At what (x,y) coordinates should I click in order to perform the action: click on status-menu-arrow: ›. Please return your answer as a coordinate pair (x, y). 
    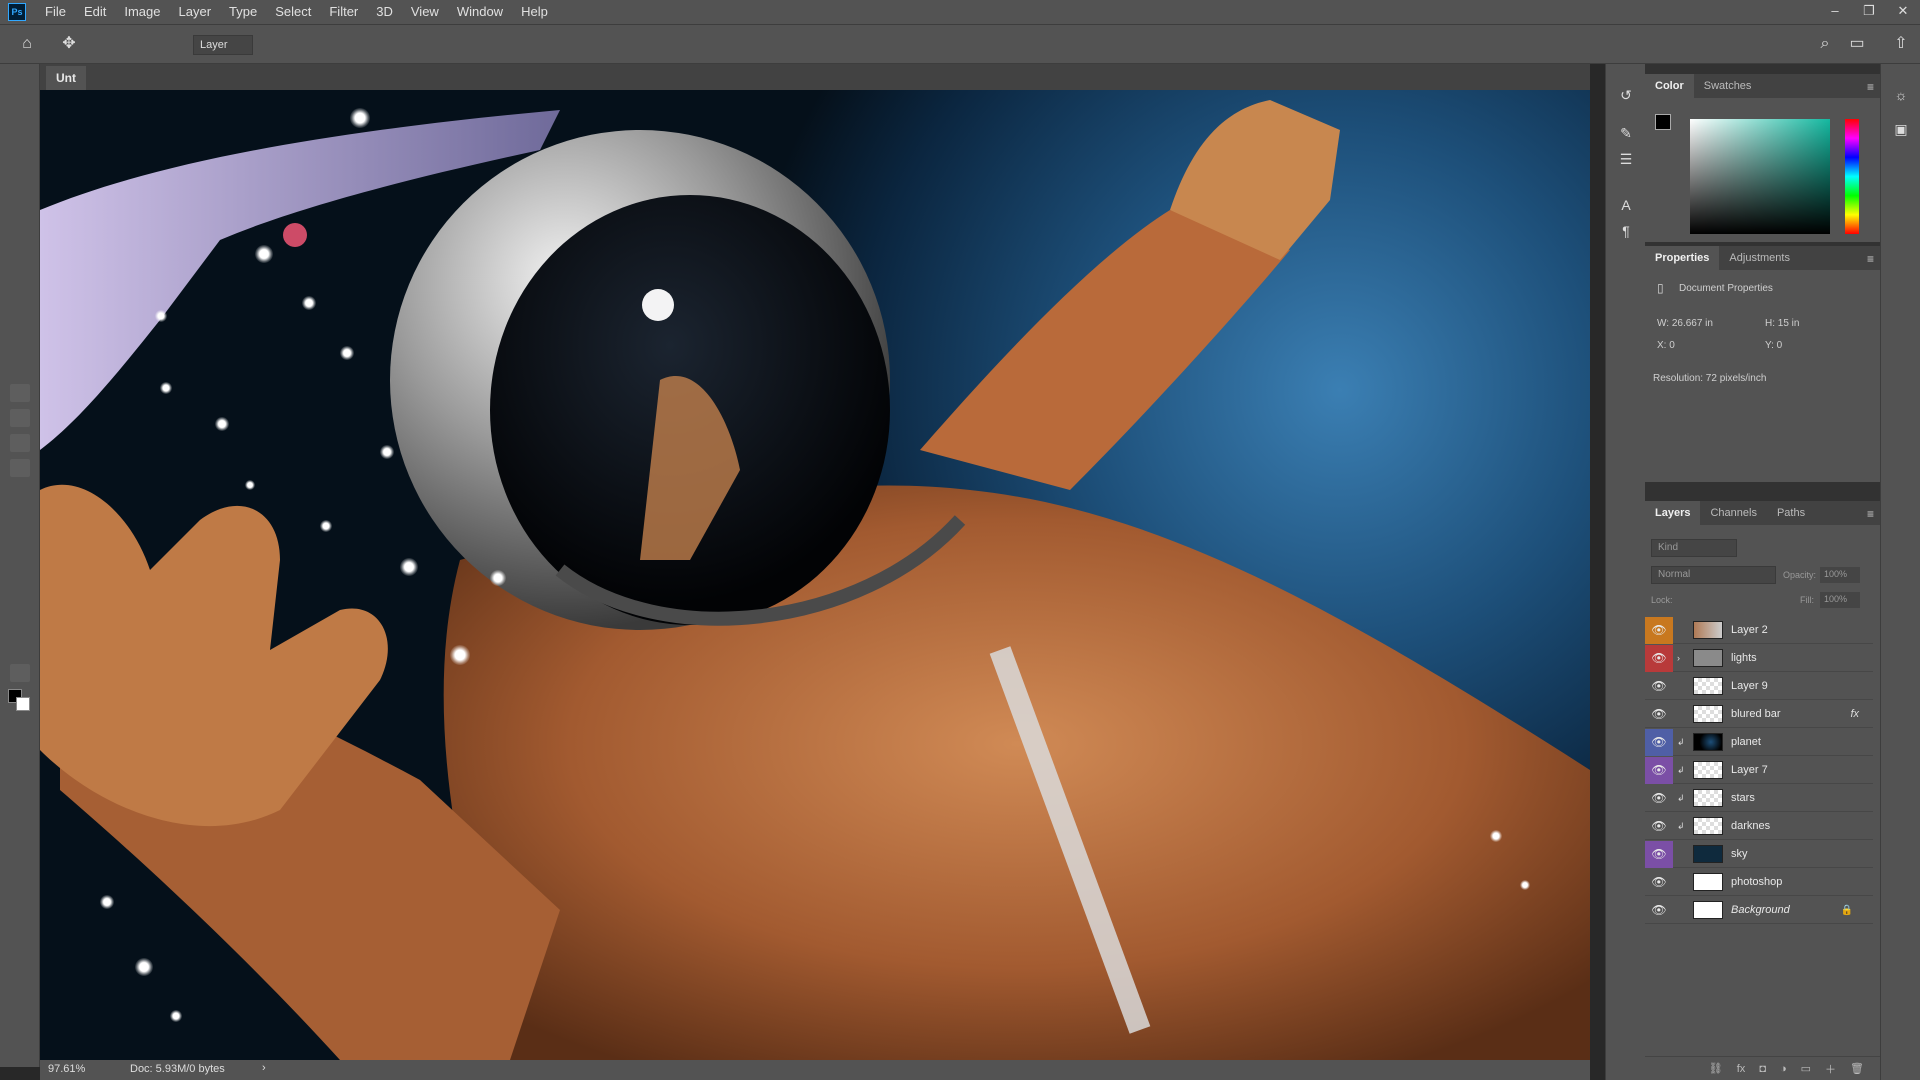
    Looking at the image, I should click on (264, 1068).